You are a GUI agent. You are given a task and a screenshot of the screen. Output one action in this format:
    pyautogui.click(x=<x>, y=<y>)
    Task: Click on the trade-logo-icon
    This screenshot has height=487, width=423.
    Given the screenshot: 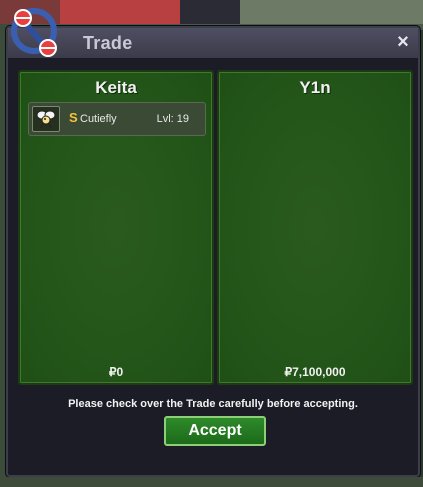 What is the action you would take?
    pyautogui.click(x=34, y=32)
    